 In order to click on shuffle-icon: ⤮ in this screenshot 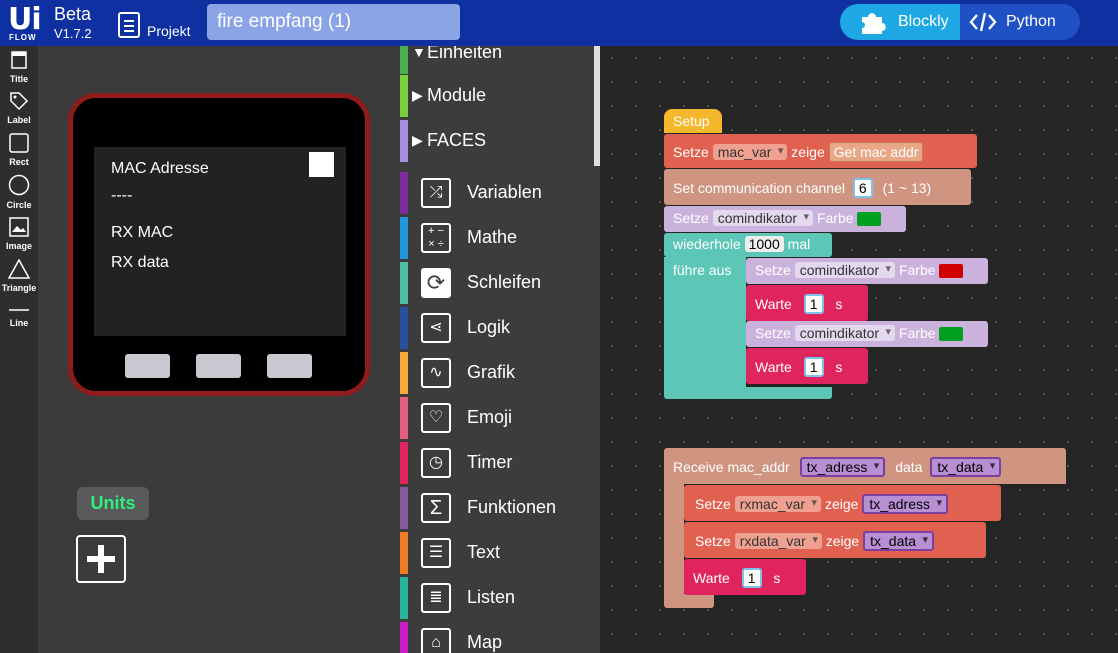, I will do `click(436, 193)`.